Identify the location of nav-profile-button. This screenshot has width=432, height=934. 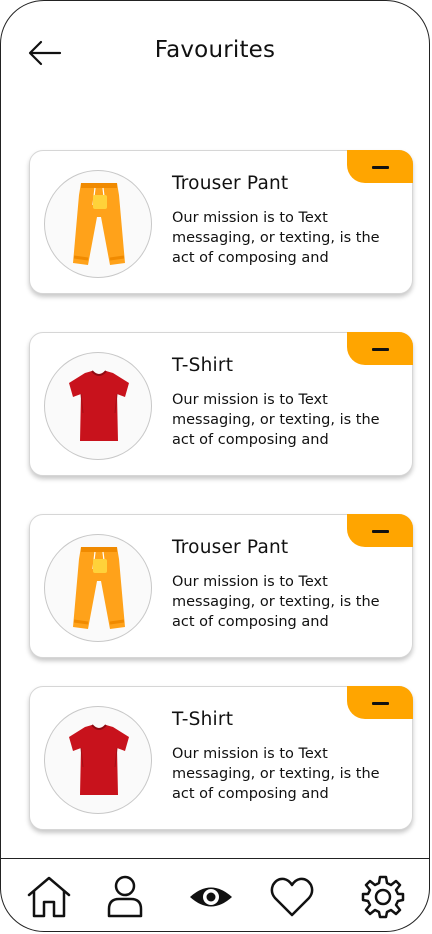
(125, 897).